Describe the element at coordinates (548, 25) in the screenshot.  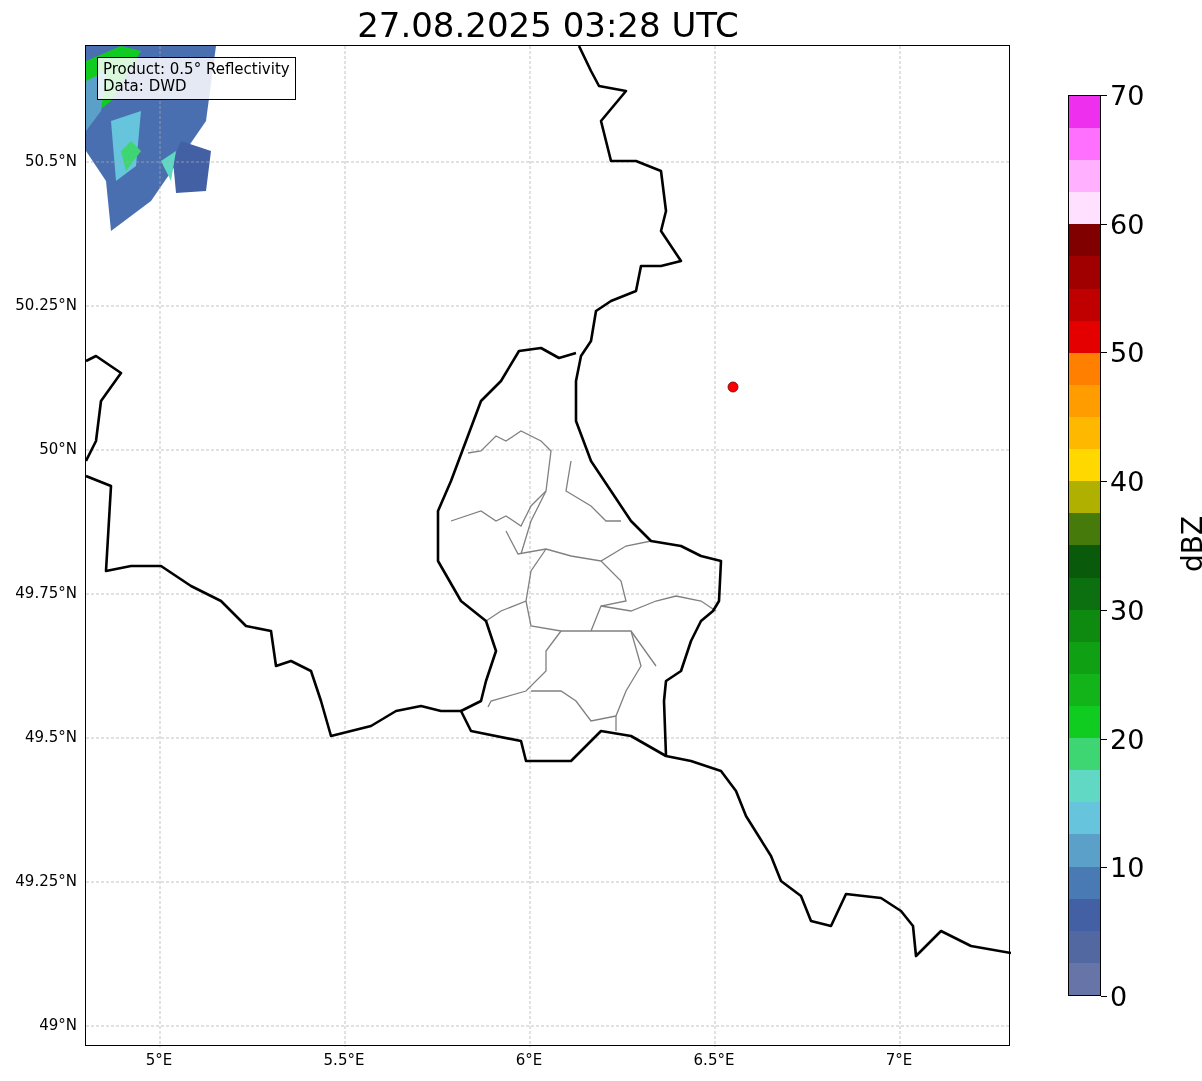
I see `chart-title: 27.08.2025 03:28 UTC` at that location.